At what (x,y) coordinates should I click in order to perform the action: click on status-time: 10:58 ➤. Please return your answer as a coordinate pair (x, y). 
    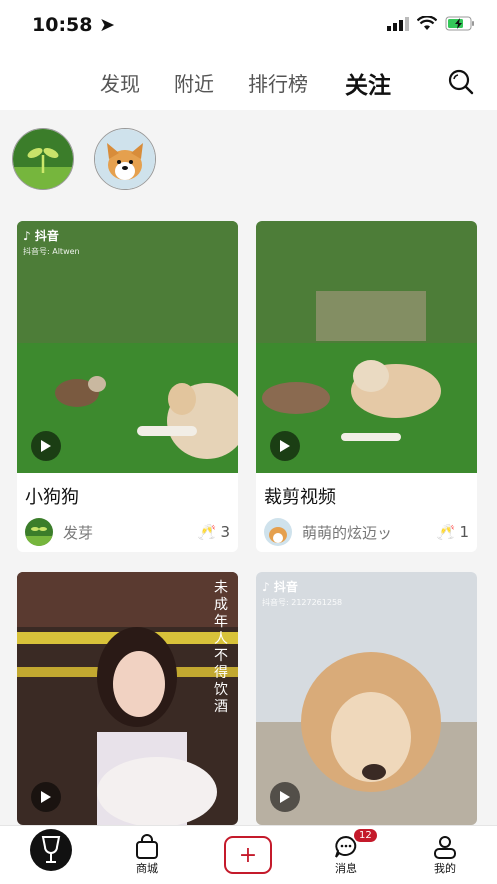
    Looking at the image, I should click on (74, 25).